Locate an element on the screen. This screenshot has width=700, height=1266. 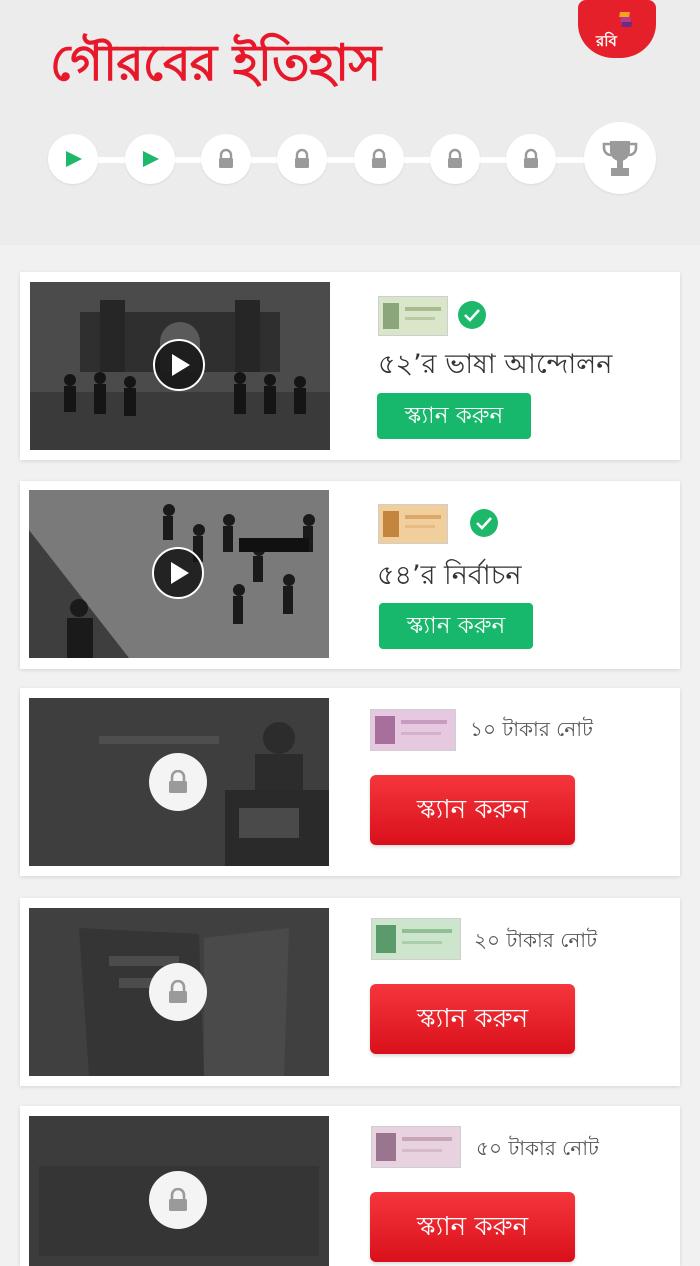
episode-card-4: ২০ টাকার নোট স্ক্যান করুন is located at coordinates (350, 992).